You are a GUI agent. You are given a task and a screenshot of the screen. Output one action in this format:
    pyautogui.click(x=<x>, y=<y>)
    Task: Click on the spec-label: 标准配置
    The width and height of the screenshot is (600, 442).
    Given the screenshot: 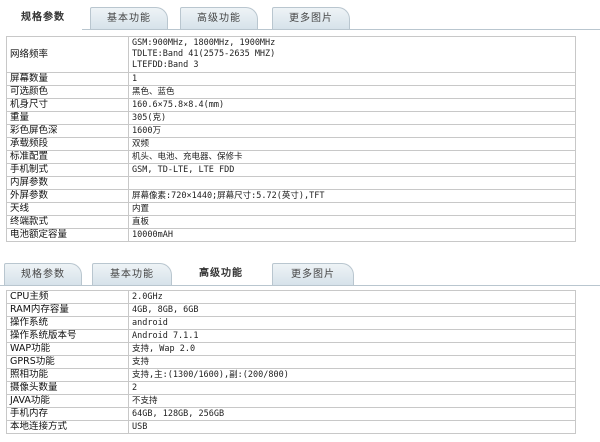 What is the action you would take?
    pyautogui.click(x=67, y=157)
    